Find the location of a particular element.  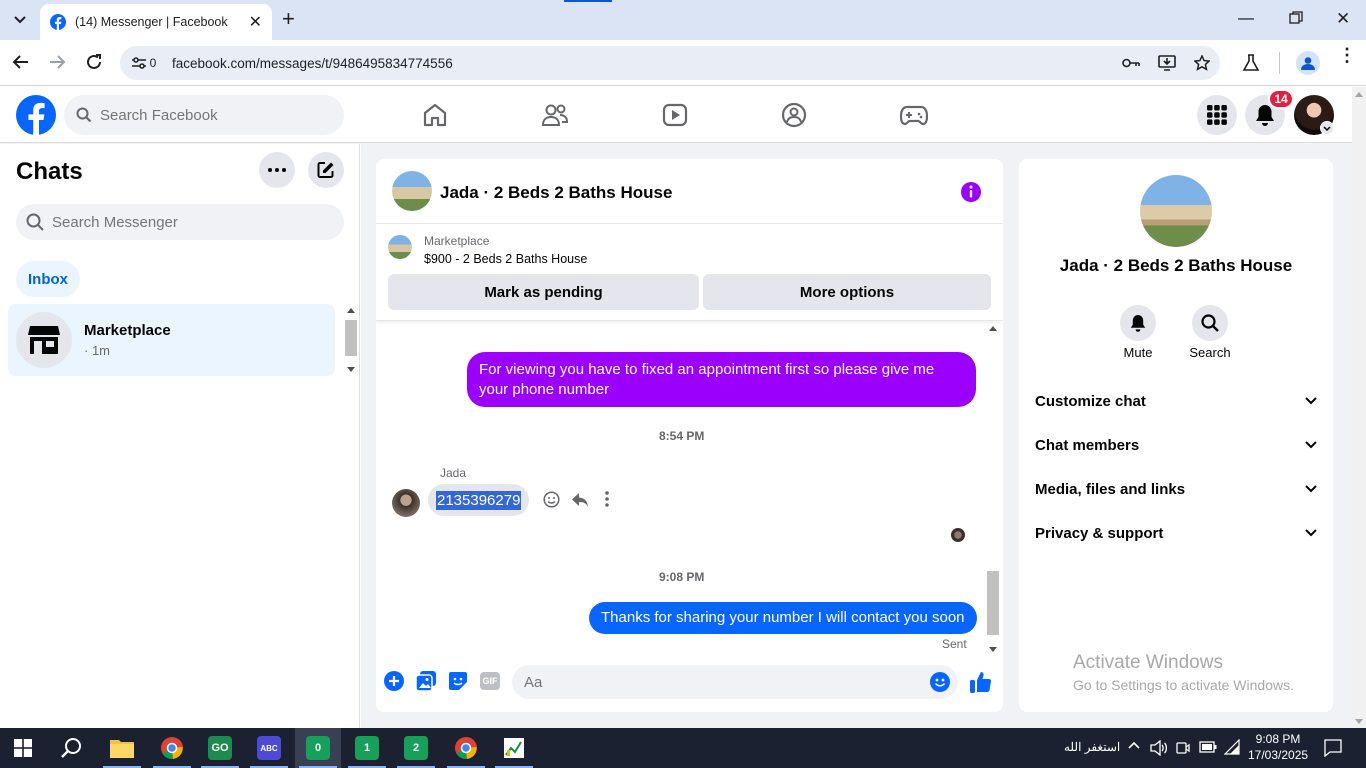

chrome-taskbar-icon is located at coordinates (172, 748).